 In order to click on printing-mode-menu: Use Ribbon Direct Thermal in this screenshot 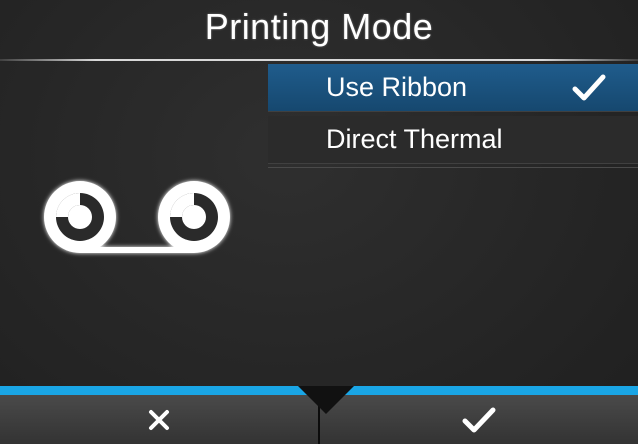, I will do `click(453, 116)`.